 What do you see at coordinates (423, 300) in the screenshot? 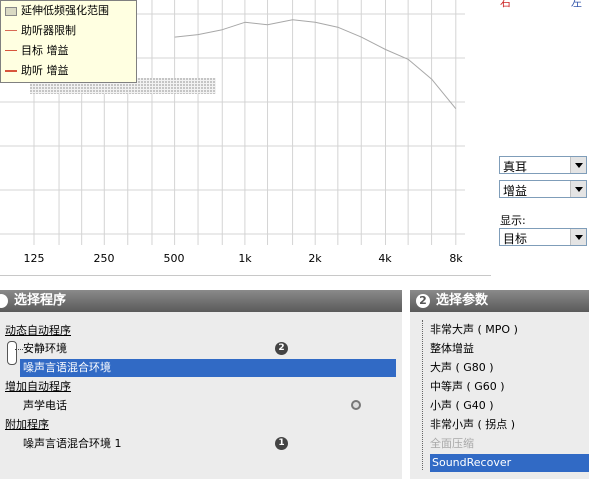
I see `step-number-badge: 2` at bounding box center [423, 300].